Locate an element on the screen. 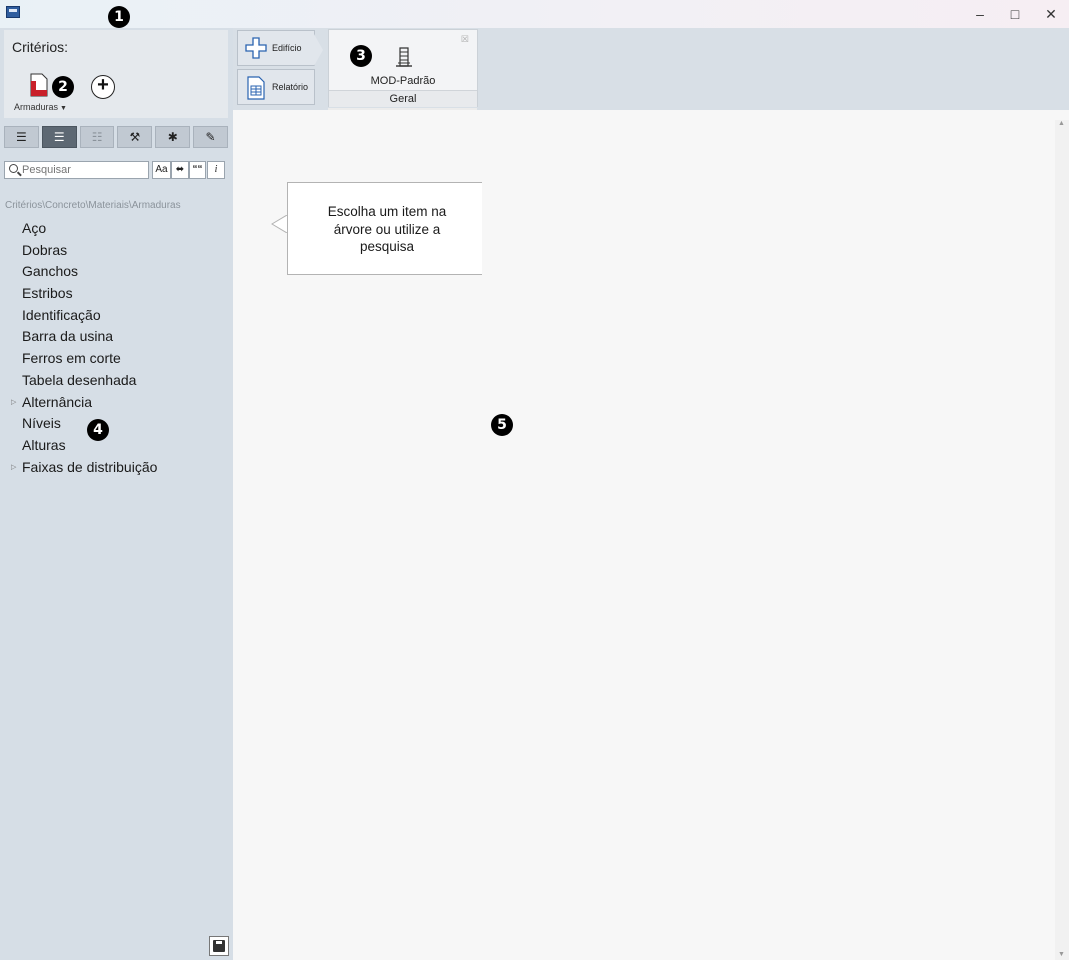 This screenshot has height=960, width=1069. report-icon is located at coordinates (256, 88).